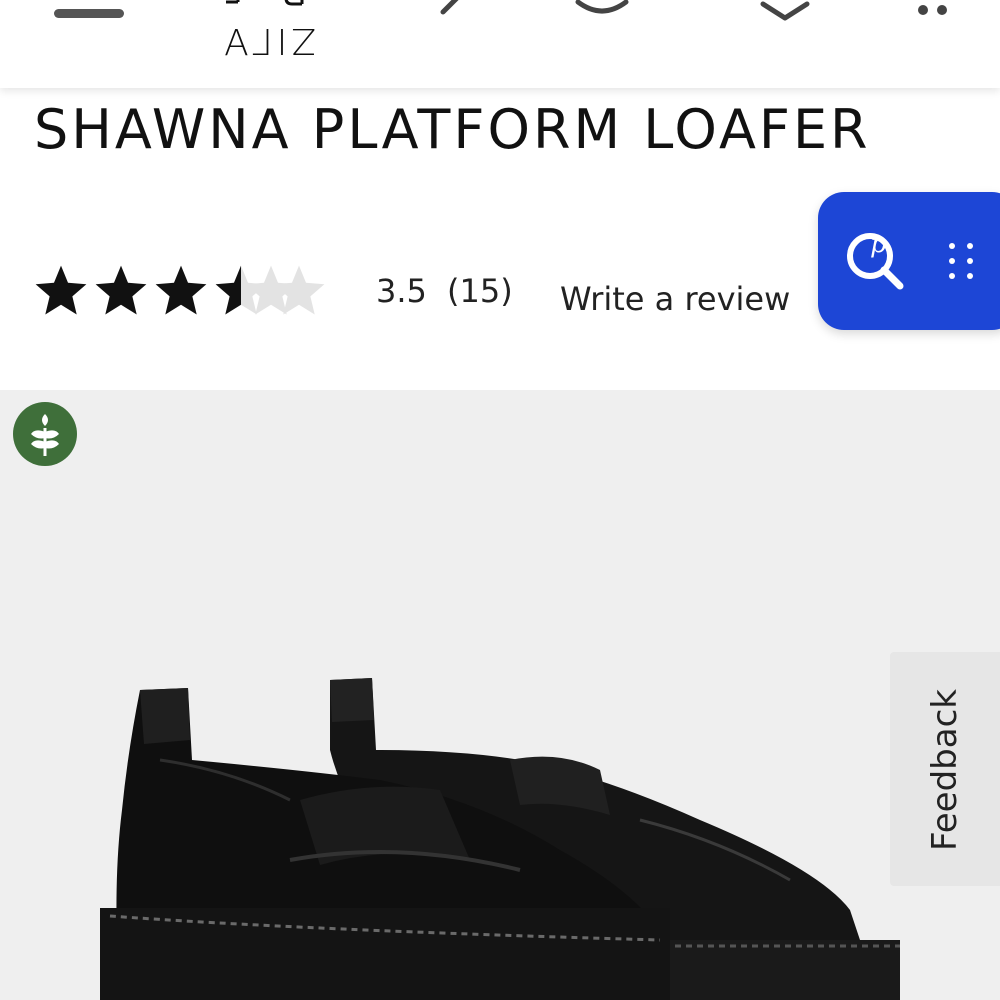 The image size is (1000, 1000). I want to click on brand-logo: ZIΓ∀, so click(266, 31).